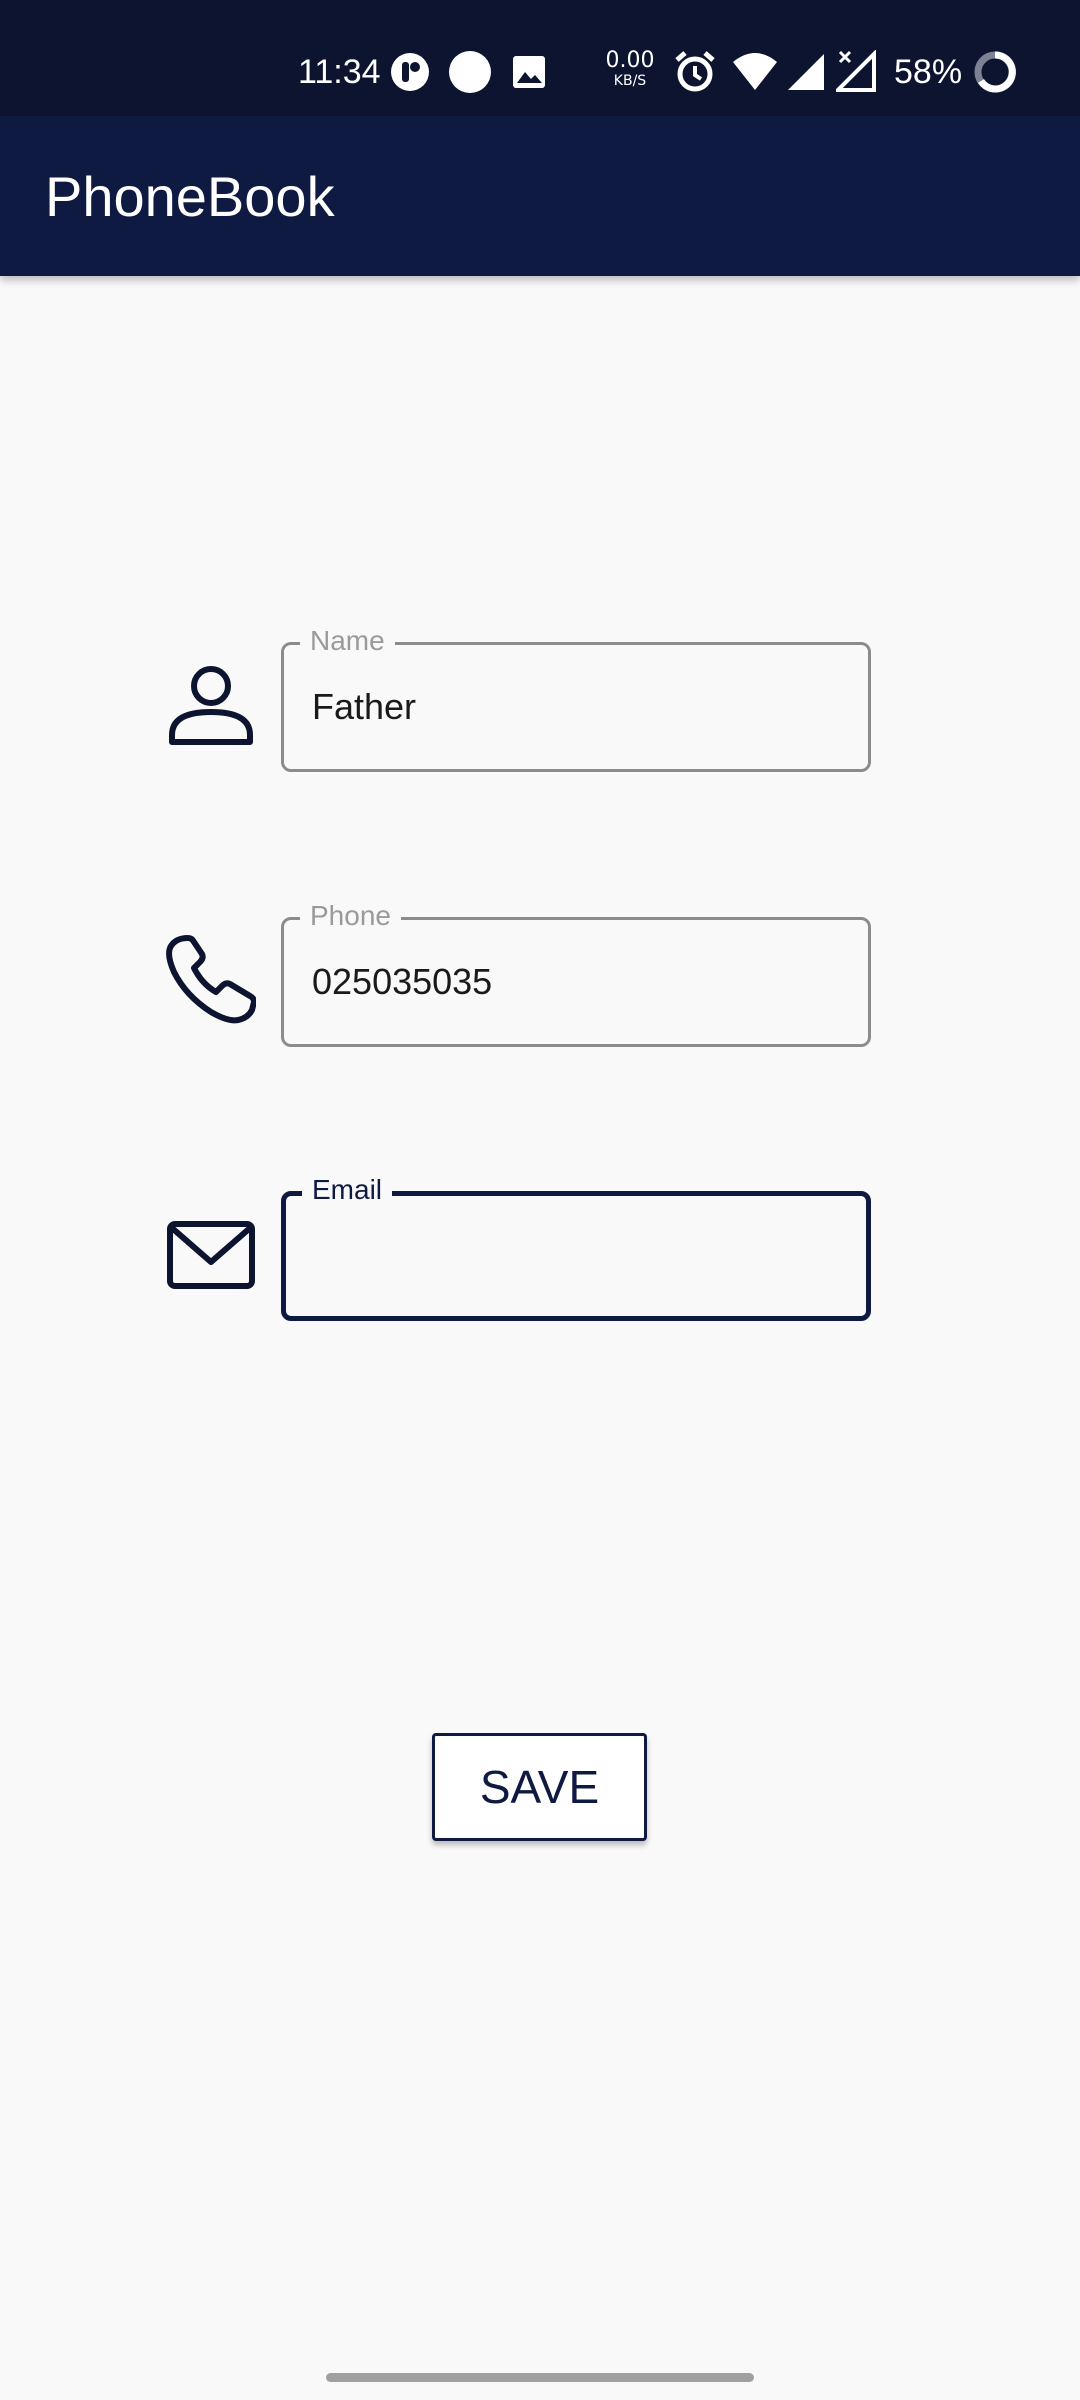 This screenshot has height=2400, width=1080. Describe the element at coordinates (190, 196) in the screenshot. I see `app-title: PhoneBook` at that location.